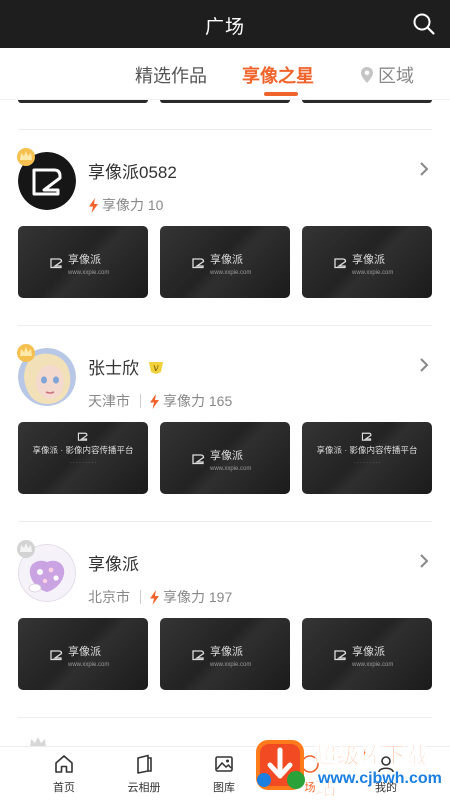 Image resolution: width=450 pixels, height=800 pixels. What do you see at coordinates (144, 764) in the screenshot?
I see `album-icon` at bounding box center [144, 764].